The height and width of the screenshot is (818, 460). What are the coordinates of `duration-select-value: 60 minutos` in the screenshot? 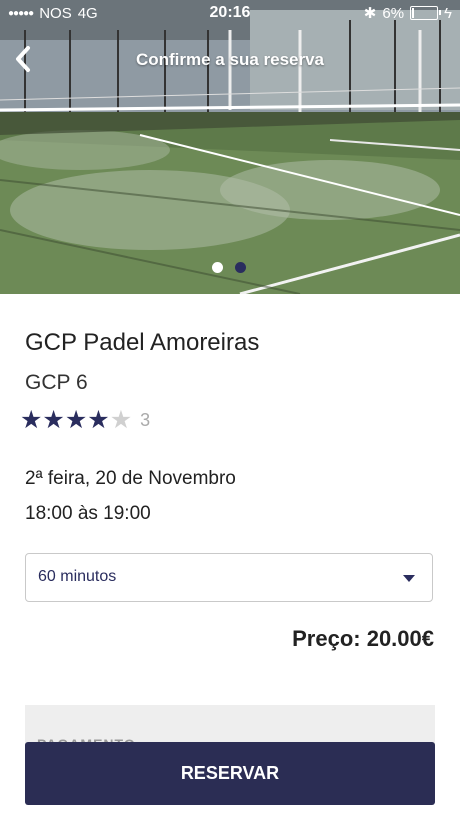 It's located at (77, 576).